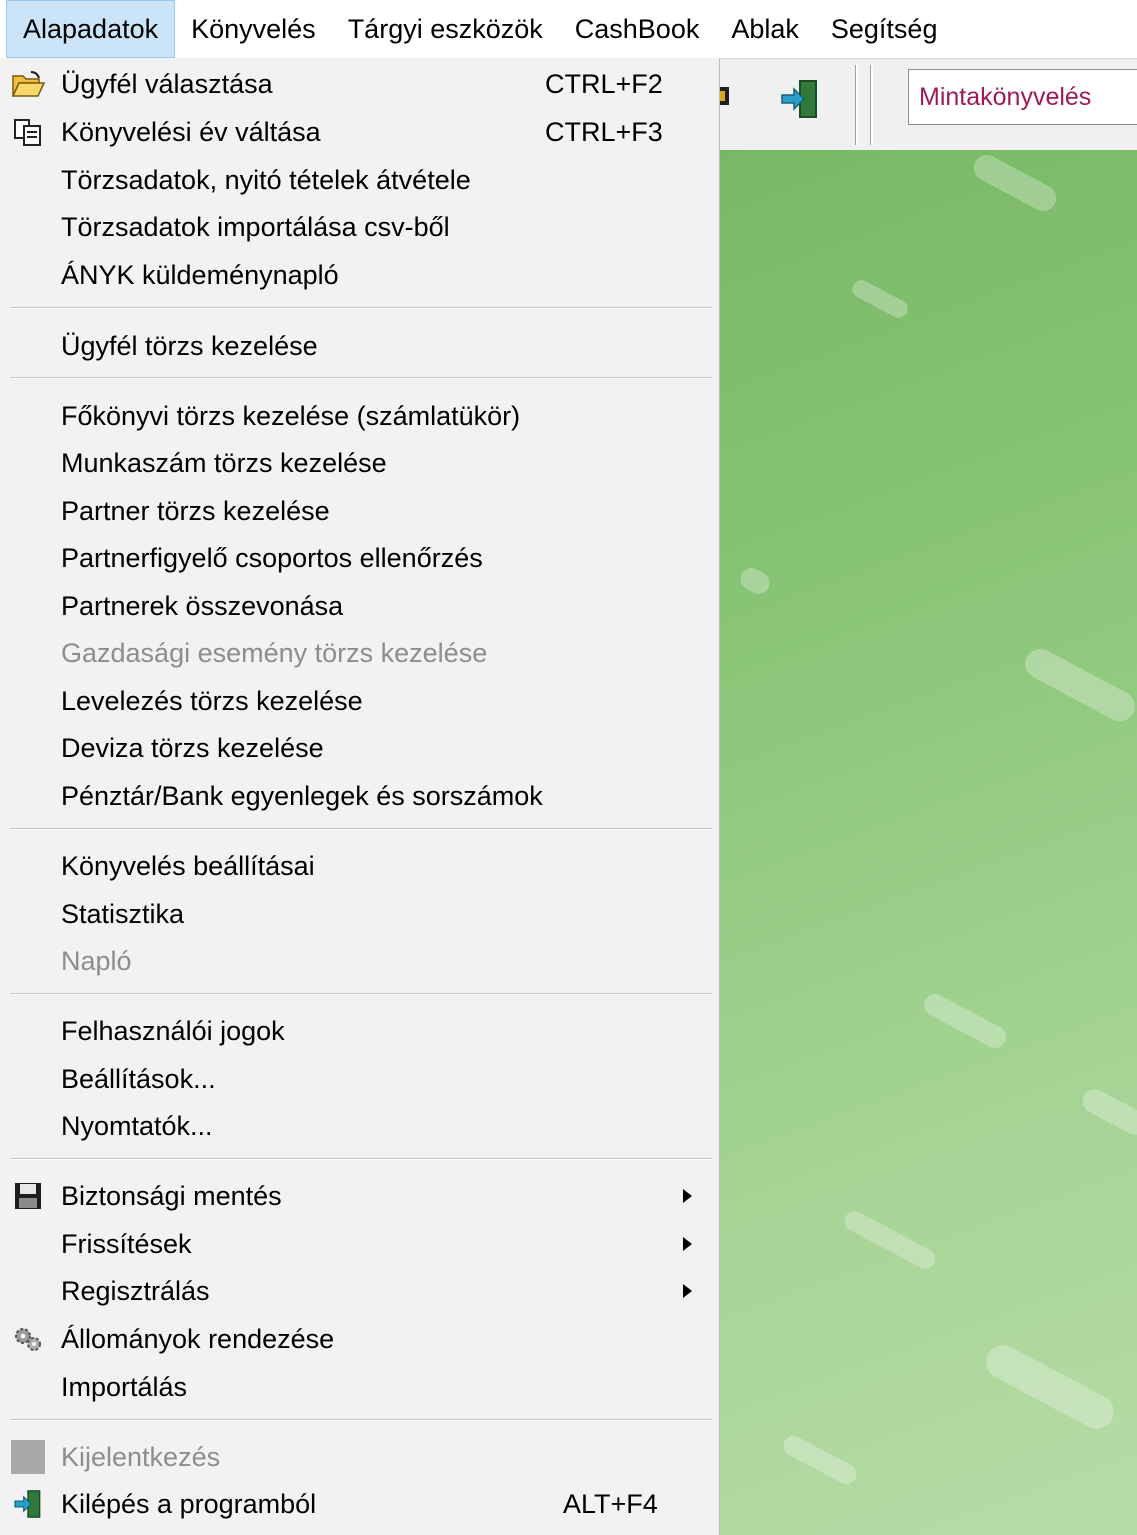 Image resolution: width=1137 pixels, height=1535 pixels. What do you see at coordinates (356, 346) in the screenshot?
I see `menu-item-ugyfel-torzs: Ügyfél törzs kezelése` at bounding box center [356, 346].